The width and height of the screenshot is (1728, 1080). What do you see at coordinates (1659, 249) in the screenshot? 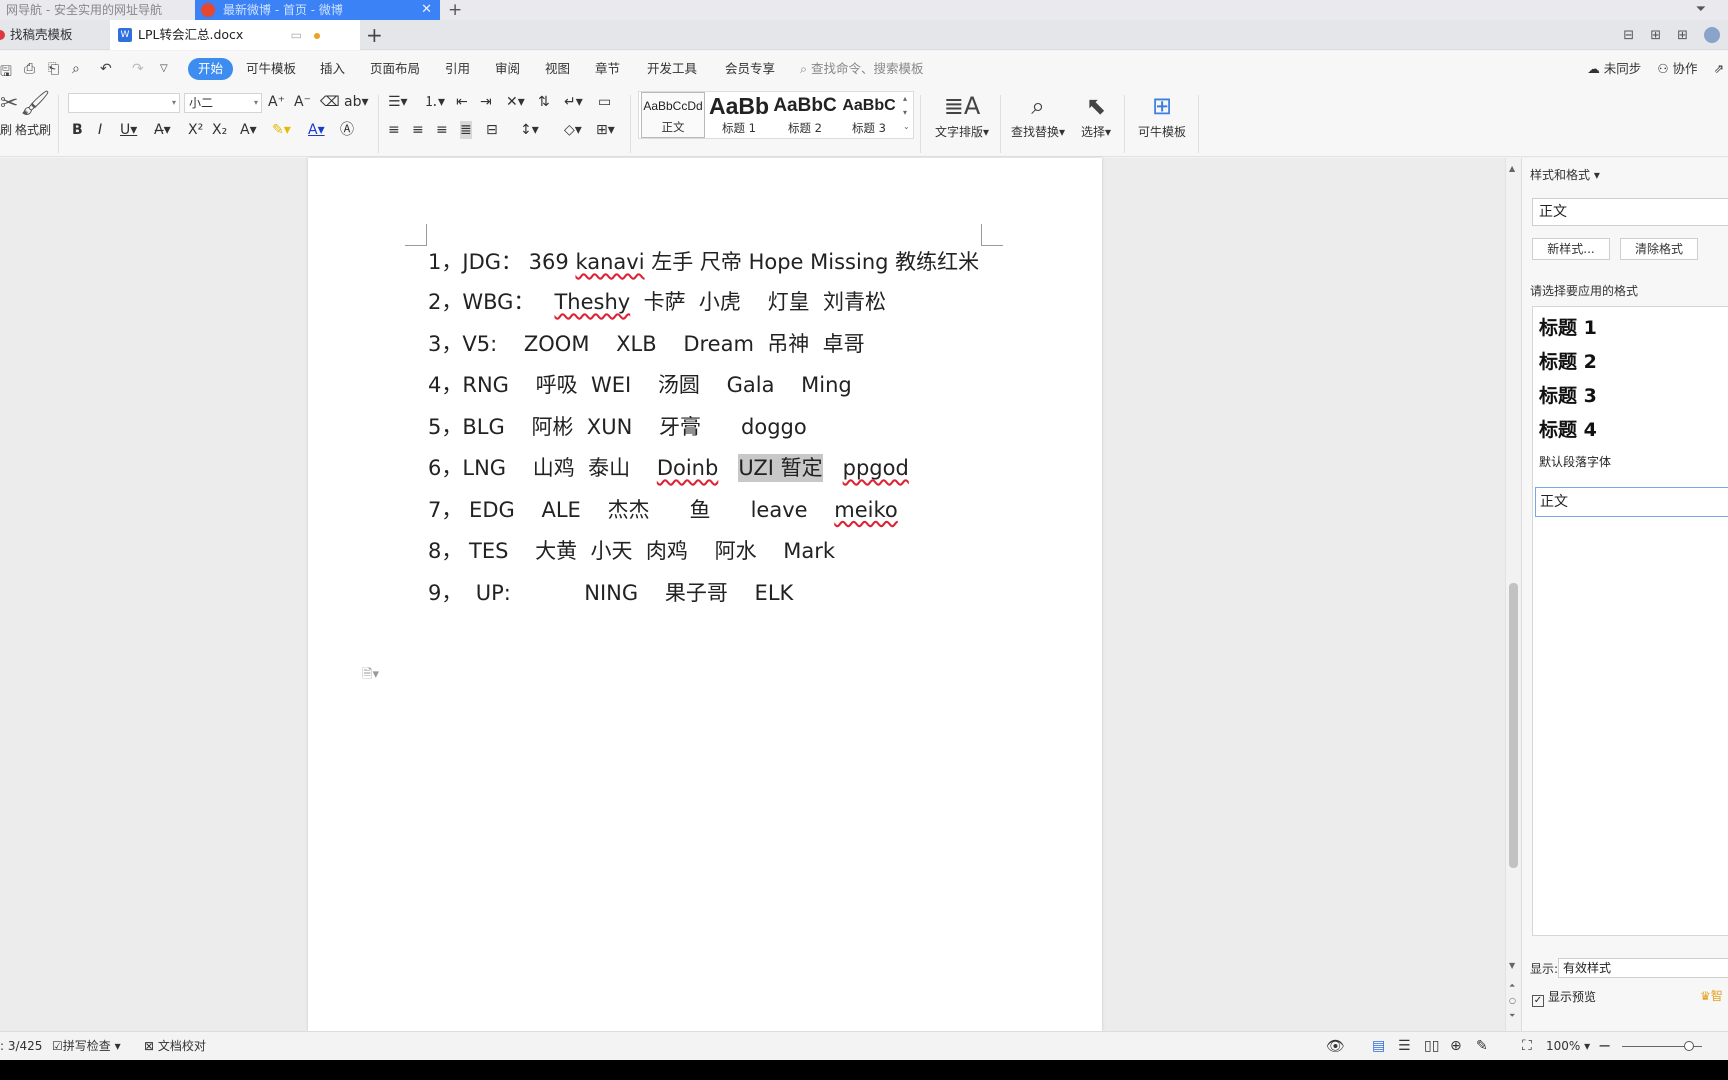
I see `clear-format-button: 清除格式` at bounding box center [1659, 249].